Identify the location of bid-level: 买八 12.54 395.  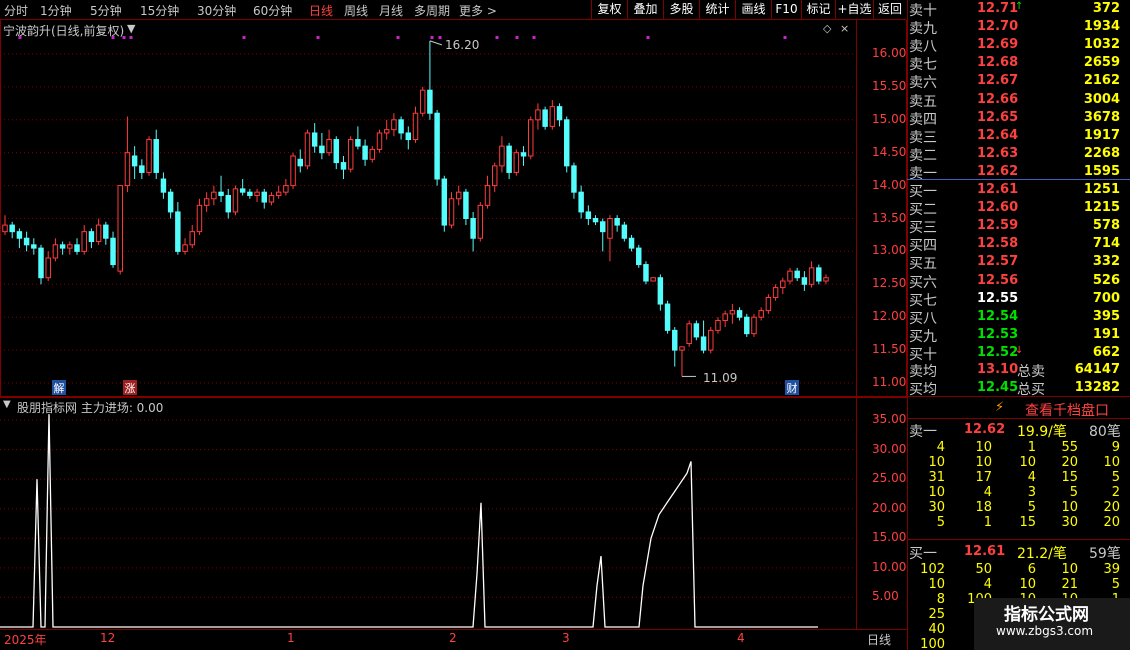
(1018, 317).